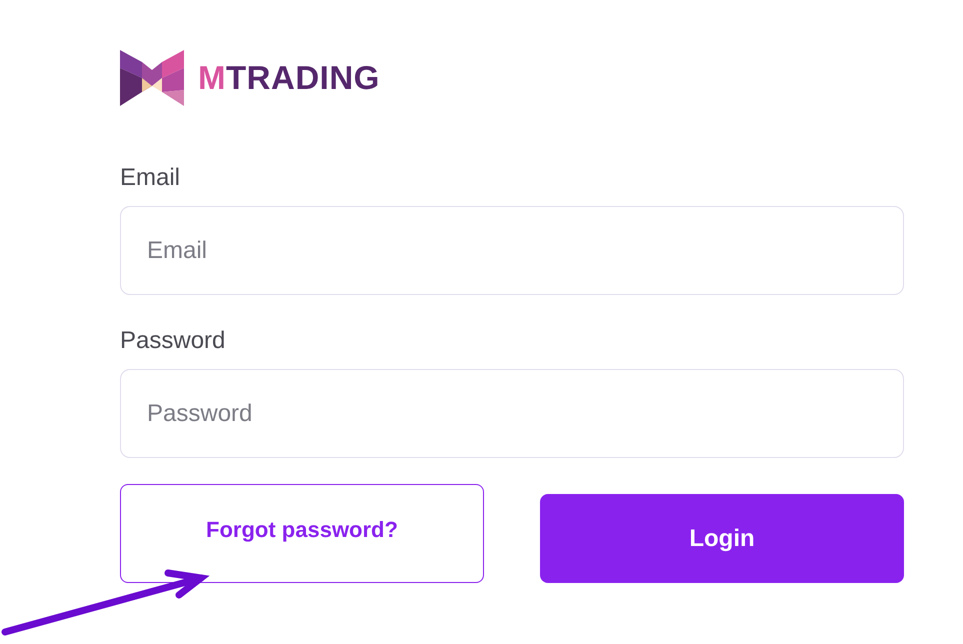 The width and height of the screenshot is (963, 644). Describe the element at coordinates (512, 250) in the screenshot. I see `input-field: Email` at that location.